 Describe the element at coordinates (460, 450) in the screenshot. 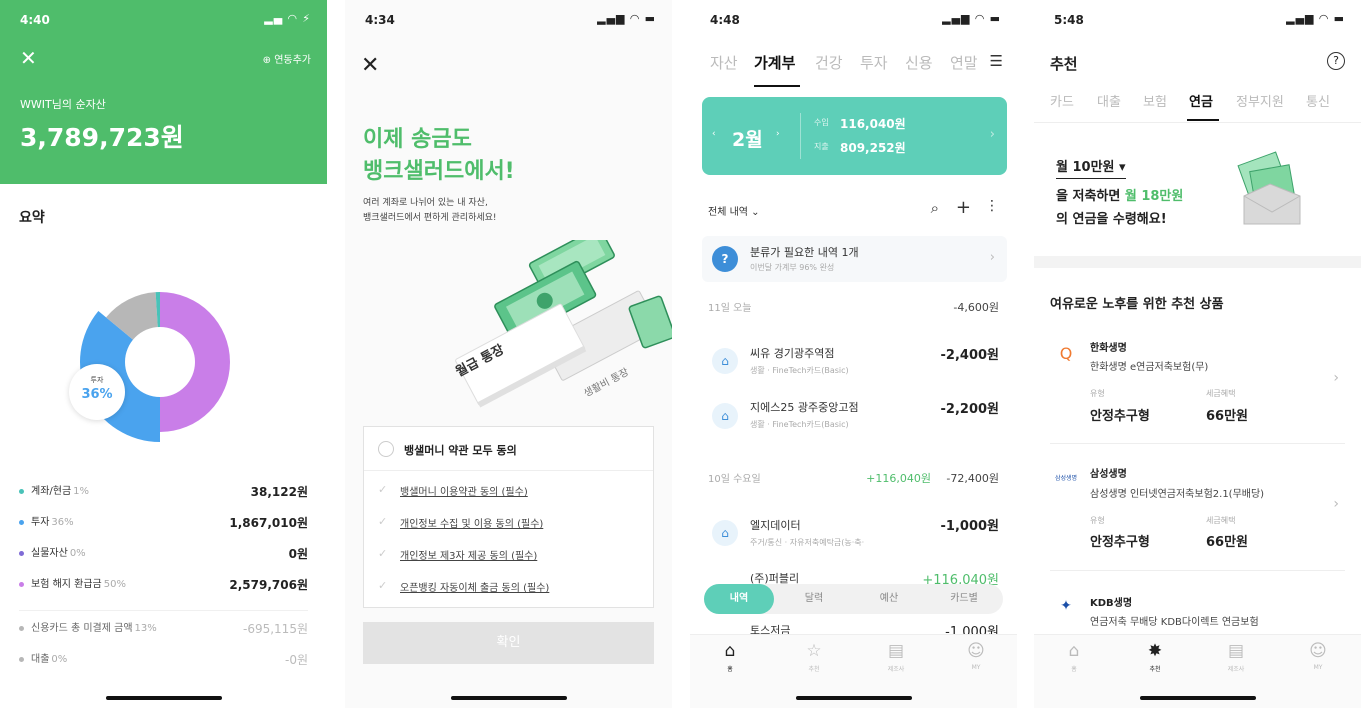

I see `agree-all-label: 뱅샐머니 약관 모두 동의` at that location.